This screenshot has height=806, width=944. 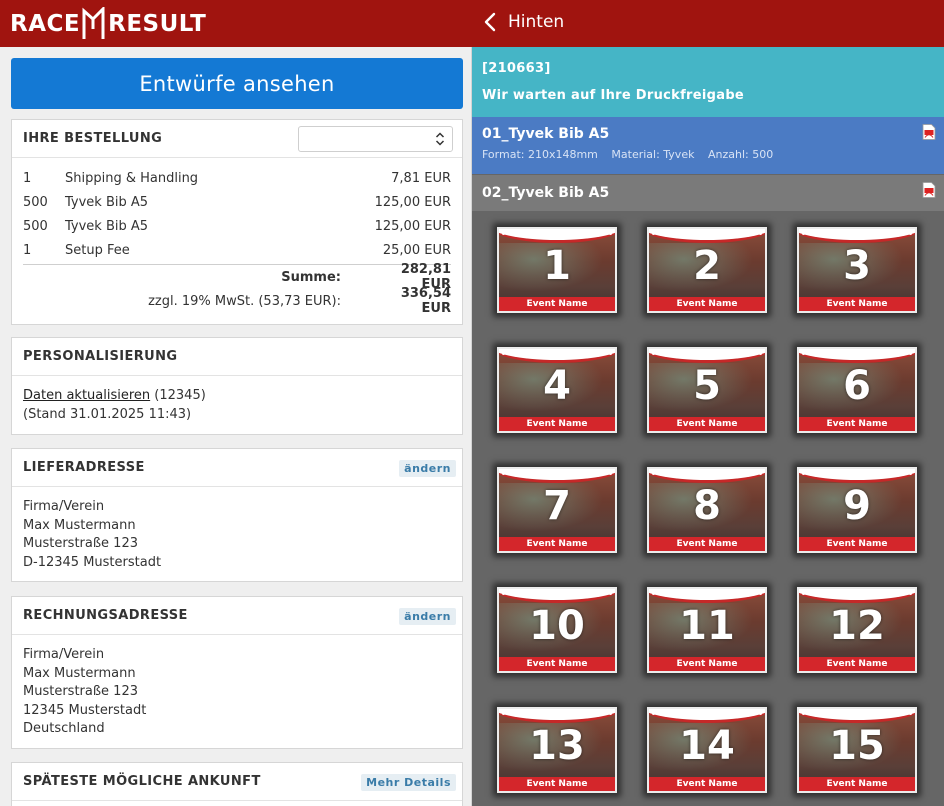 I want to click on bib-preview: 4 Event Name, so click(x=557, y=390).